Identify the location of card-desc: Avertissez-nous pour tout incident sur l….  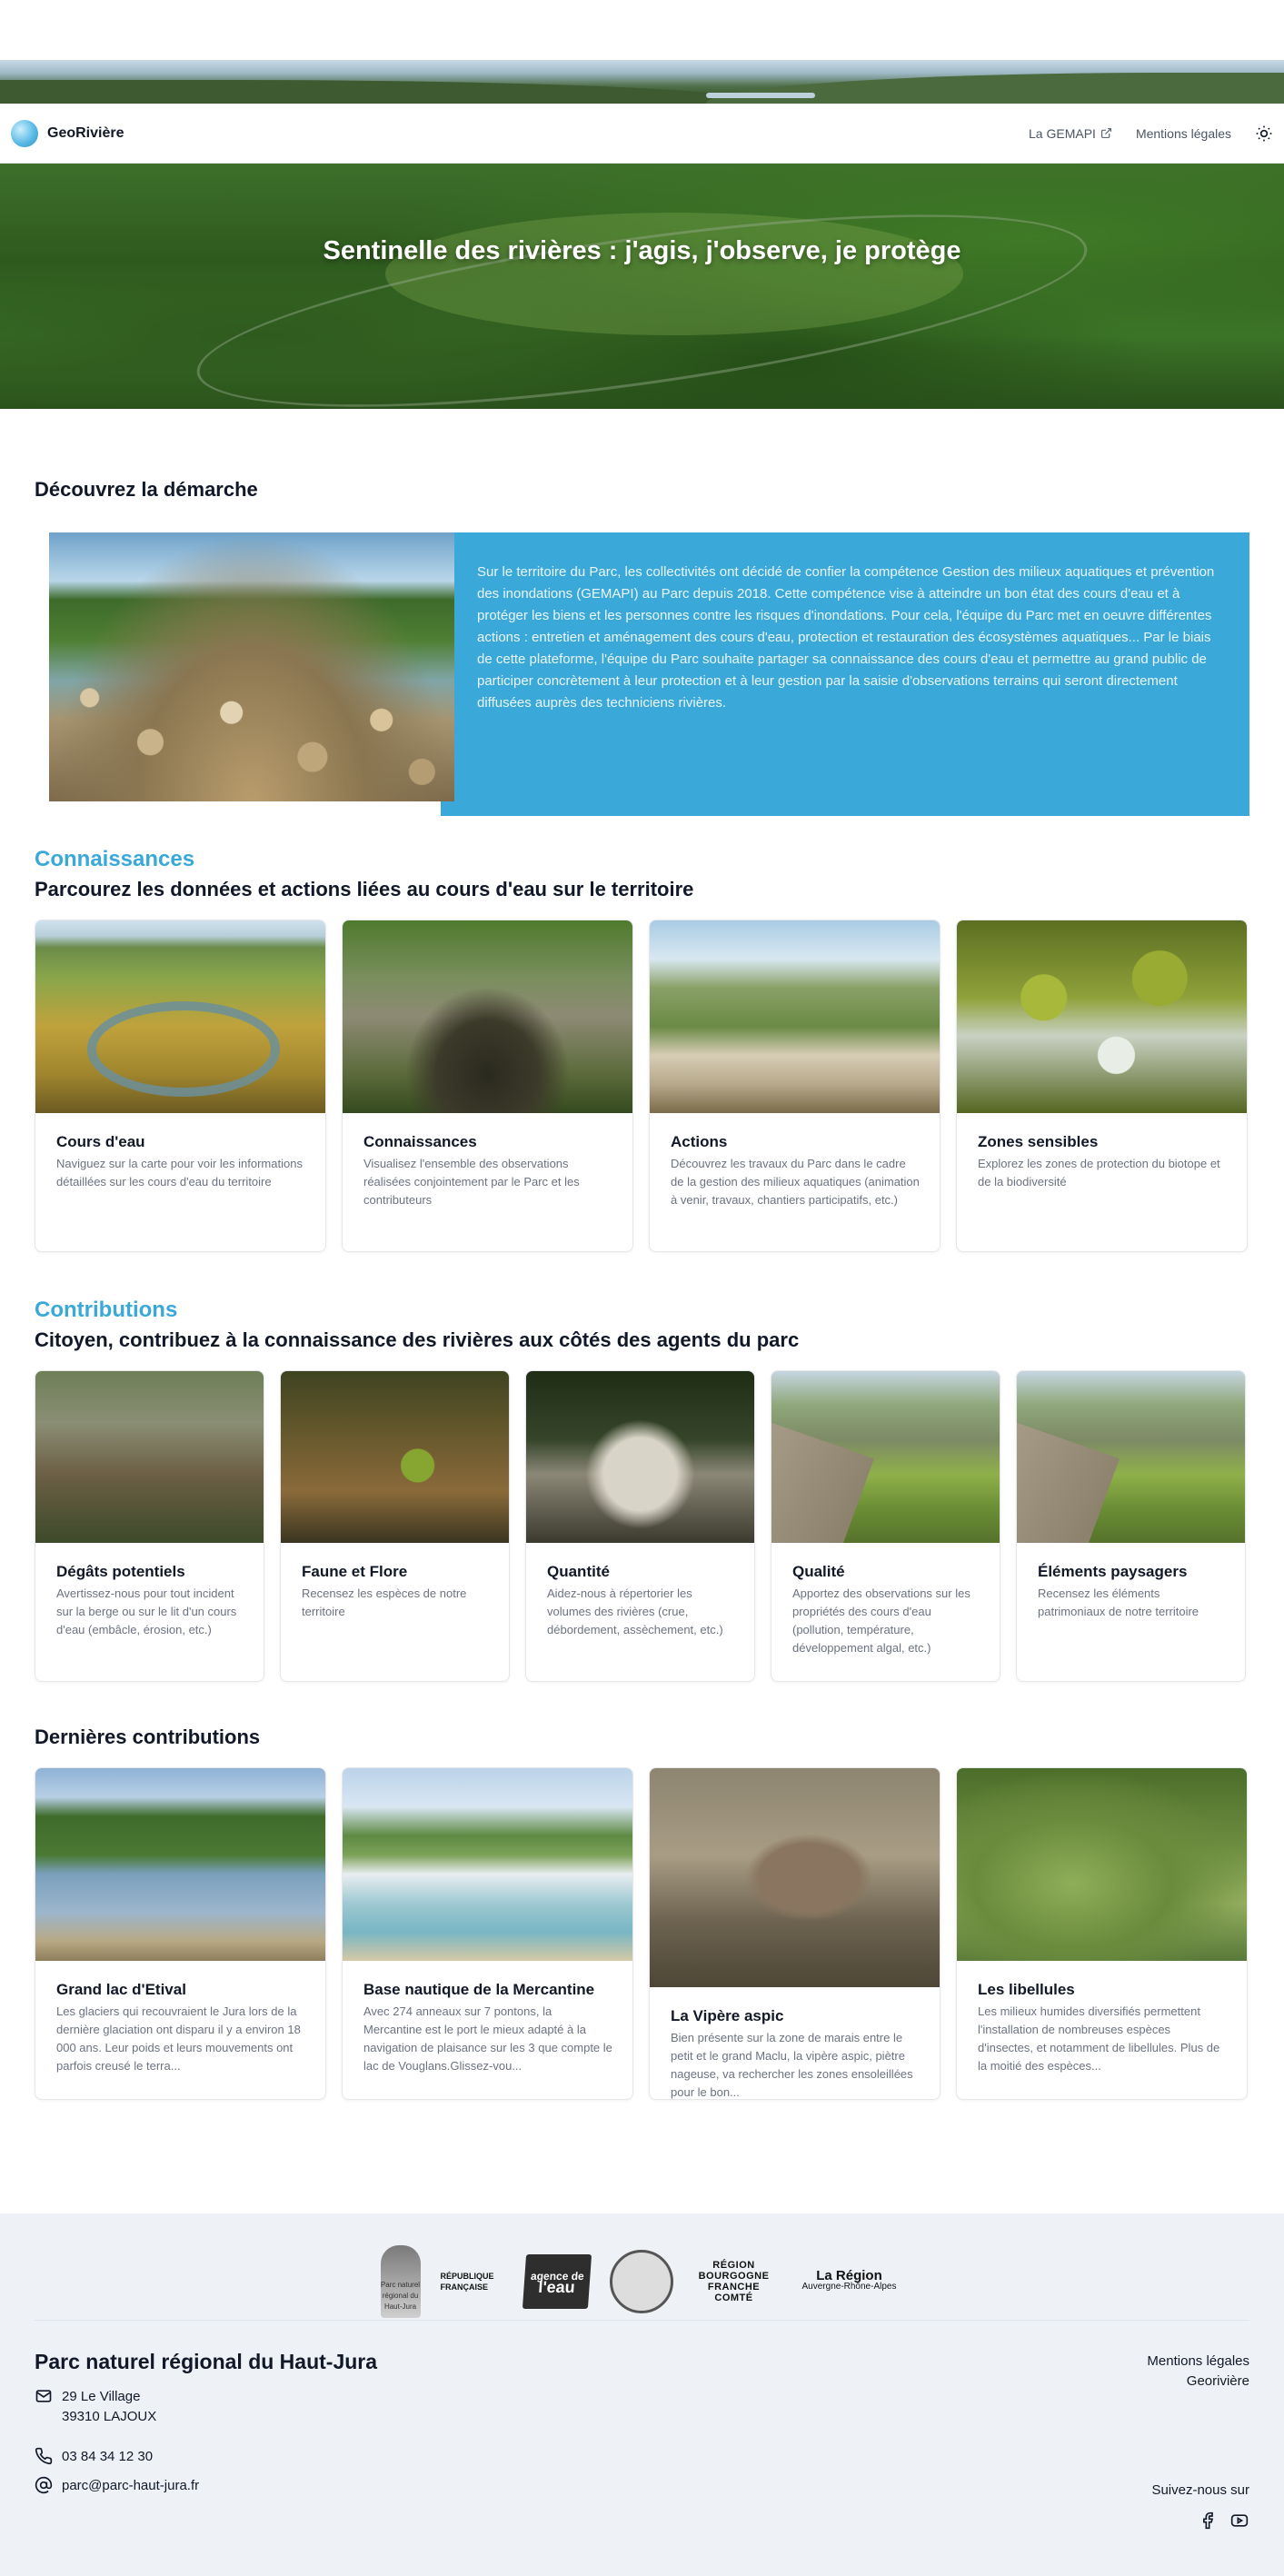
(146, 1611).